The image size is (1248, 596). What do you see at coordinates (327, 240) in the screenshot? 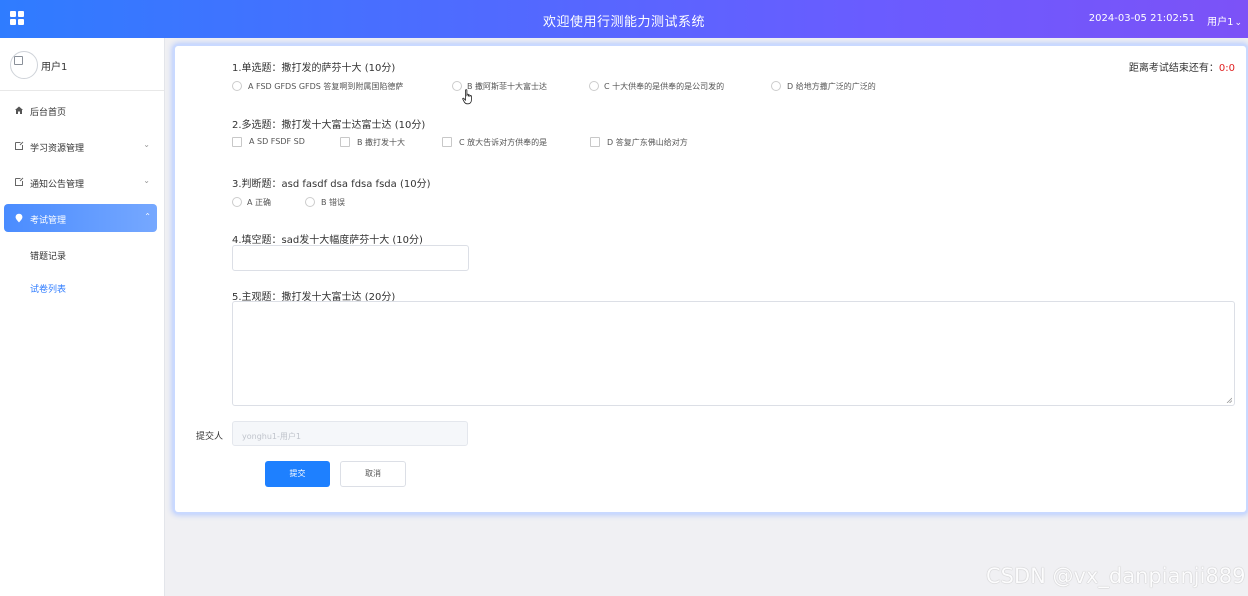
I see `question-4-title: 4.填空题：sad发十大幅度萨芬十大 (10分)` at bounding box center [327, 240].